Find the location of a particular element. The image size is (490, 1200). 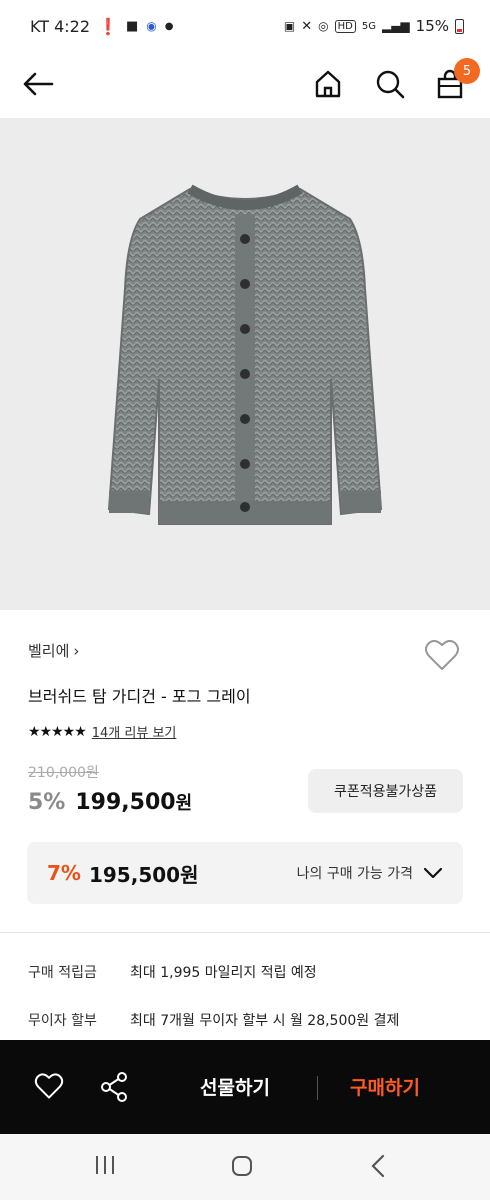

my-price-label: 나의 구매 가능 가격 is located at coordinates (354, 874).